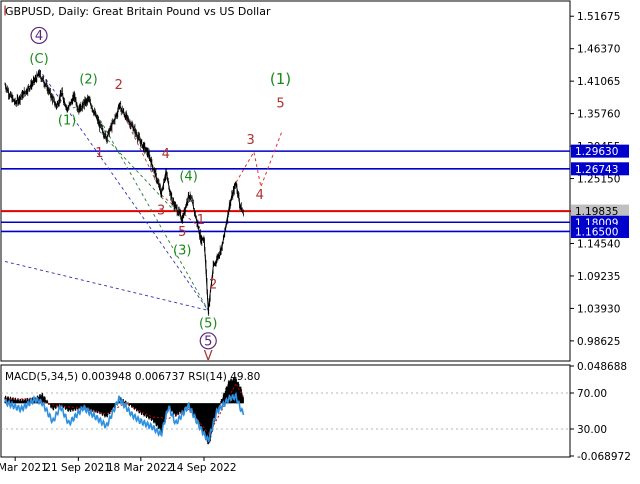 The image size is (640, 484). I want to click on price-tick-label: 1.51675, so click(598, 17).